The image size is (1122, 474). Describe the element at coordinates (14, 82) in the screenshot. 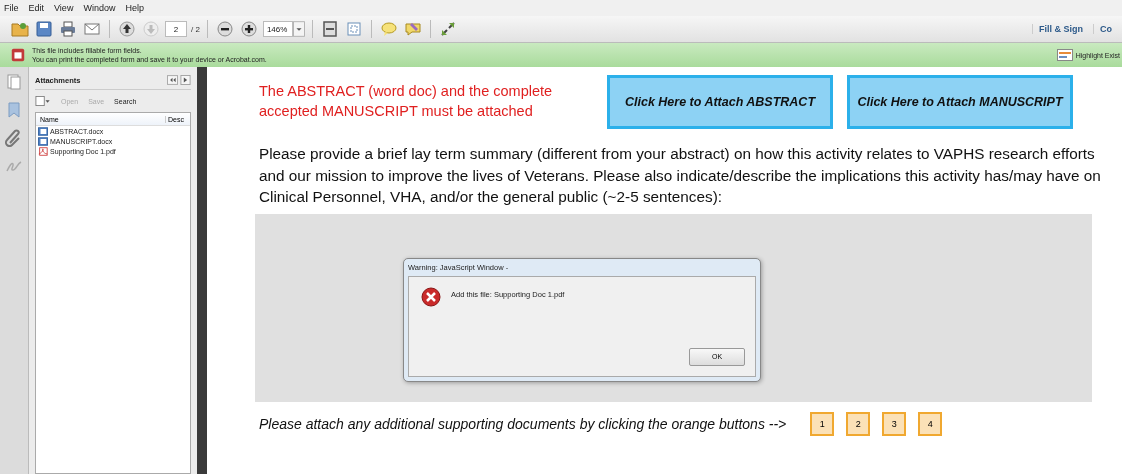

I see `pages-icon` at that location.